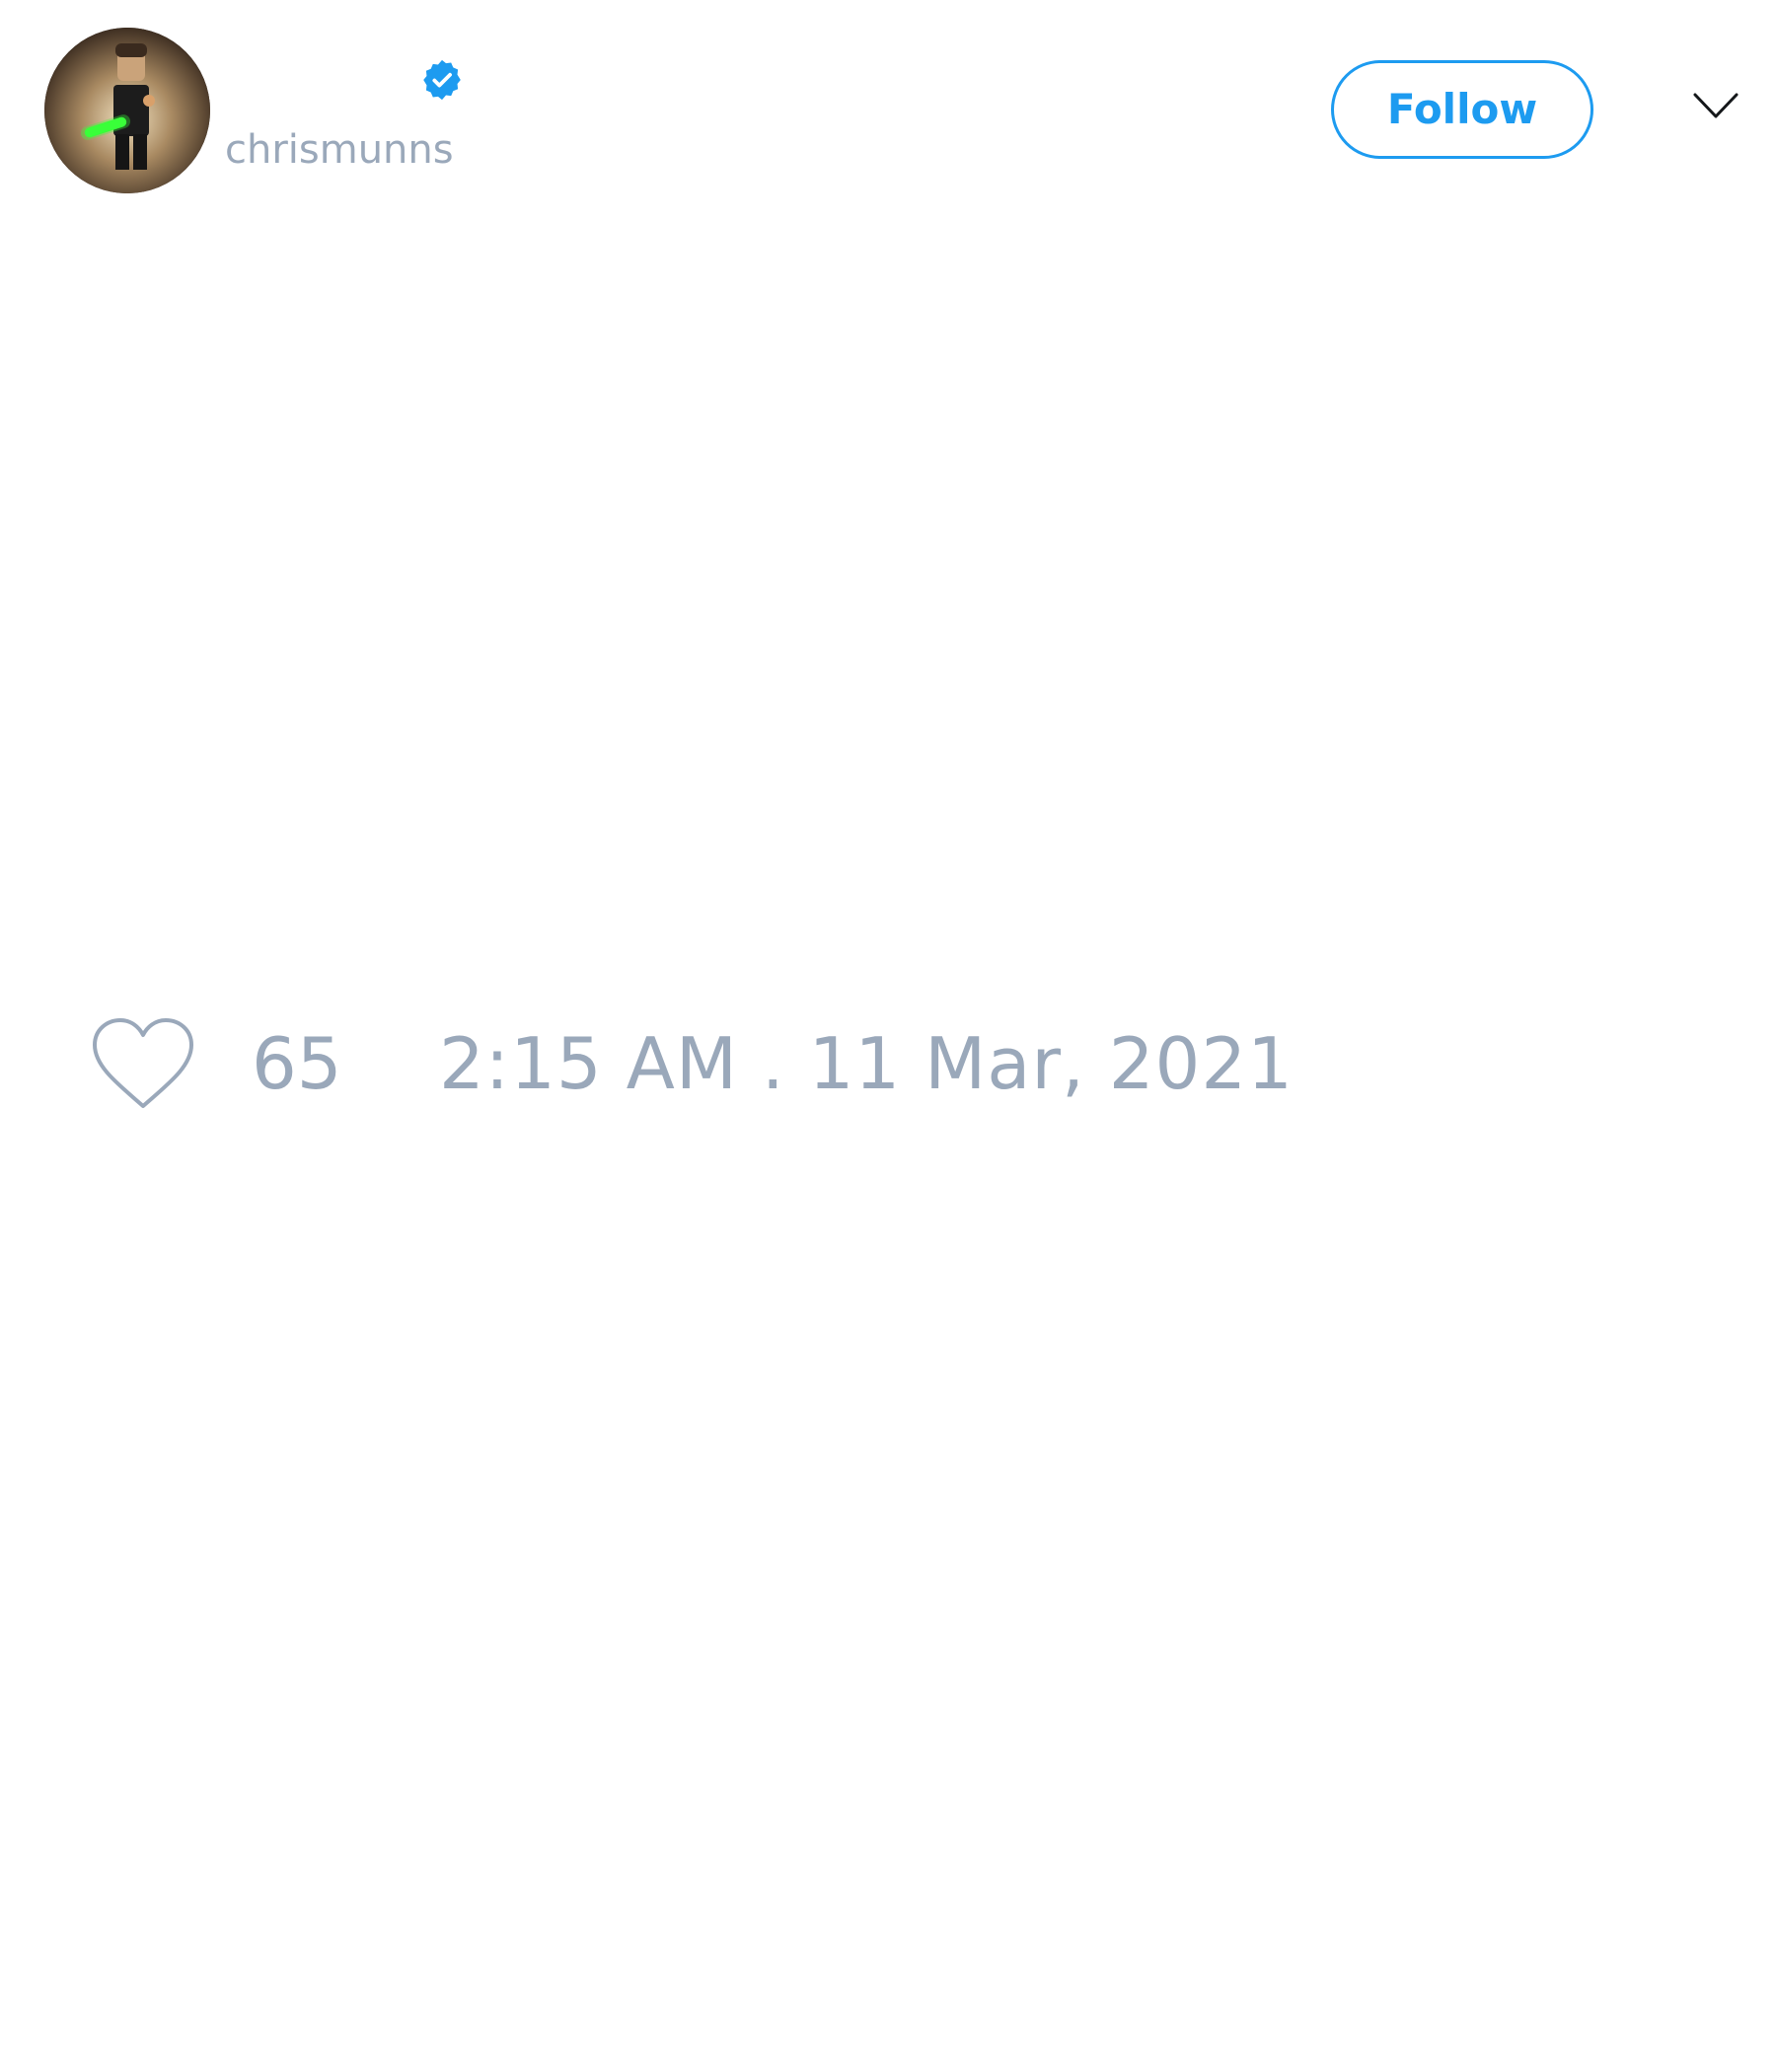 This screenshot has width=1776, height=2072. I want to click on heart-outline-icon, so click(143, 1063).